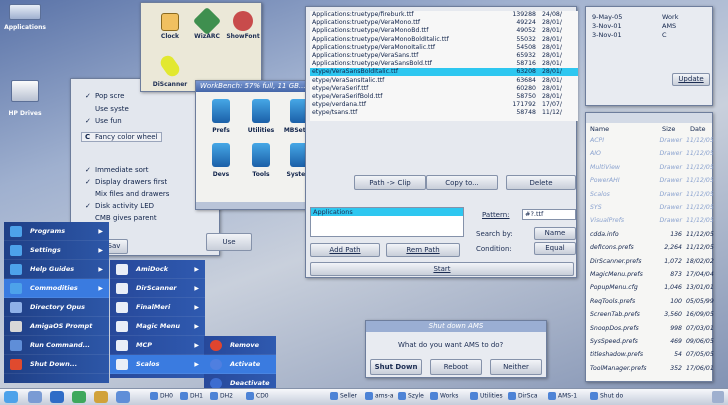 Image resolution: width=728 pixels, height=405 pixels. What do you see at coordinates (25, 100) in the screenshot?
I see `desktop-icon-hp-drives: HP Drives` at bounding box center [25, 100].